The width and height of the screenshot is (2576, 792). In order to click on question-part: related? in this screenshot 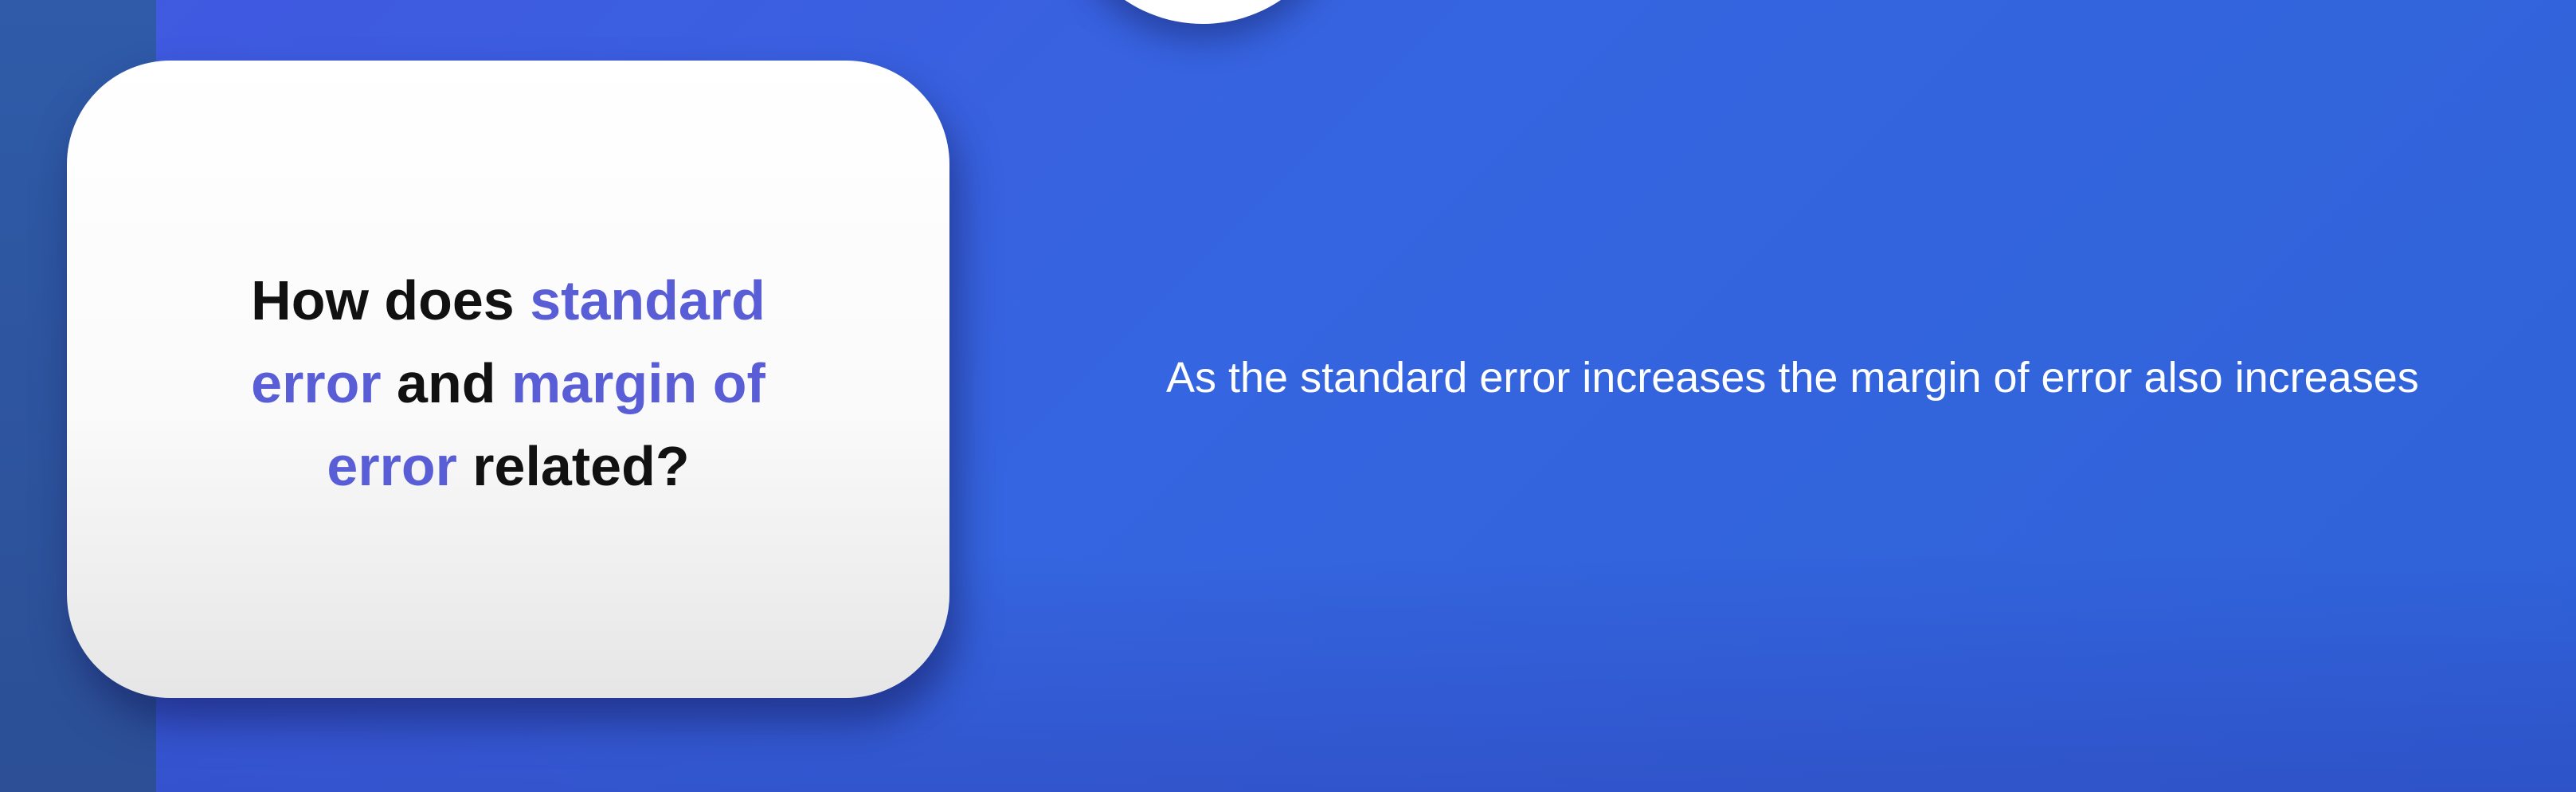, I will do `click(573, 466)`.